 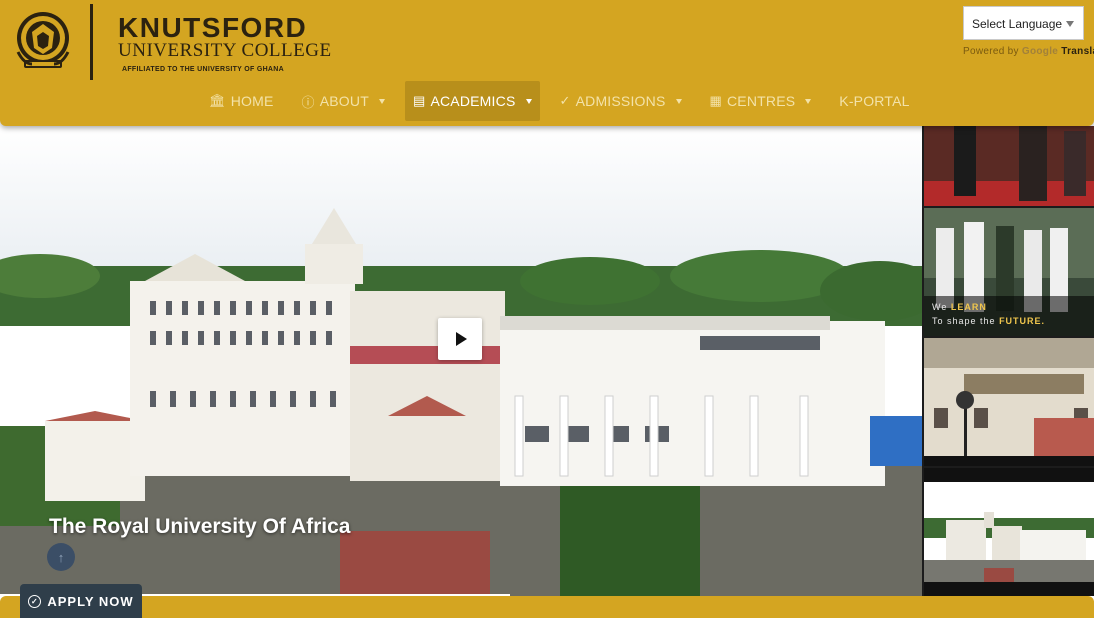 I want to click on play-icon, so click(x=461, y=339).